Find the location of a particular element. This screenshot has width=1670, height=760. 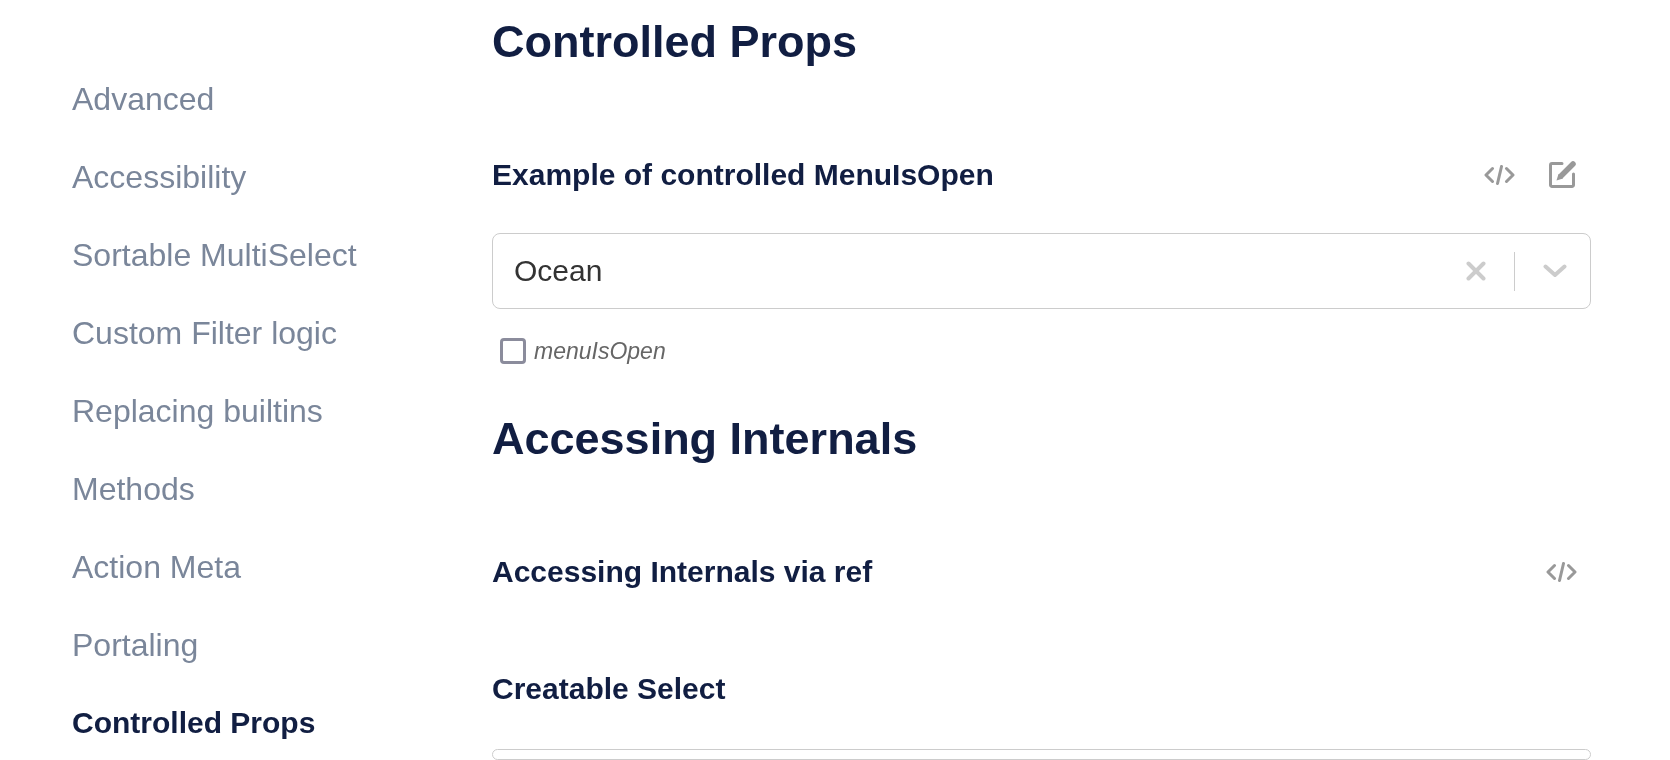

checkbox is located at coordinates (513, 351).